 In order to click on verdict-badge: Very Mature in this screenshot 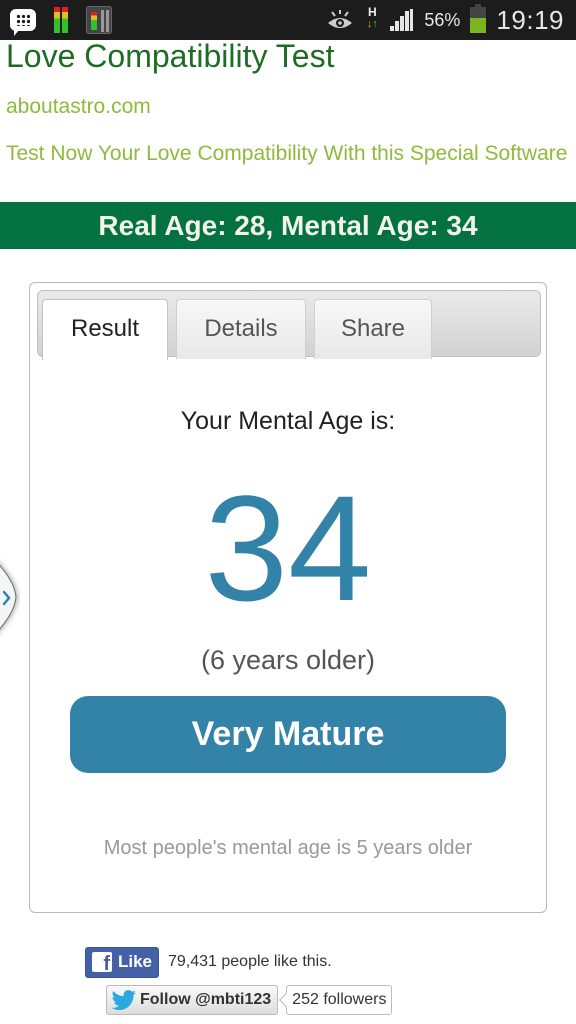, I will do `click(288, 734)`.